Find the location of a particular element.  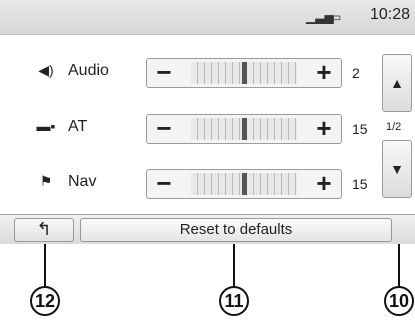

row-label-at: AT is located at coordinates (78, 126).